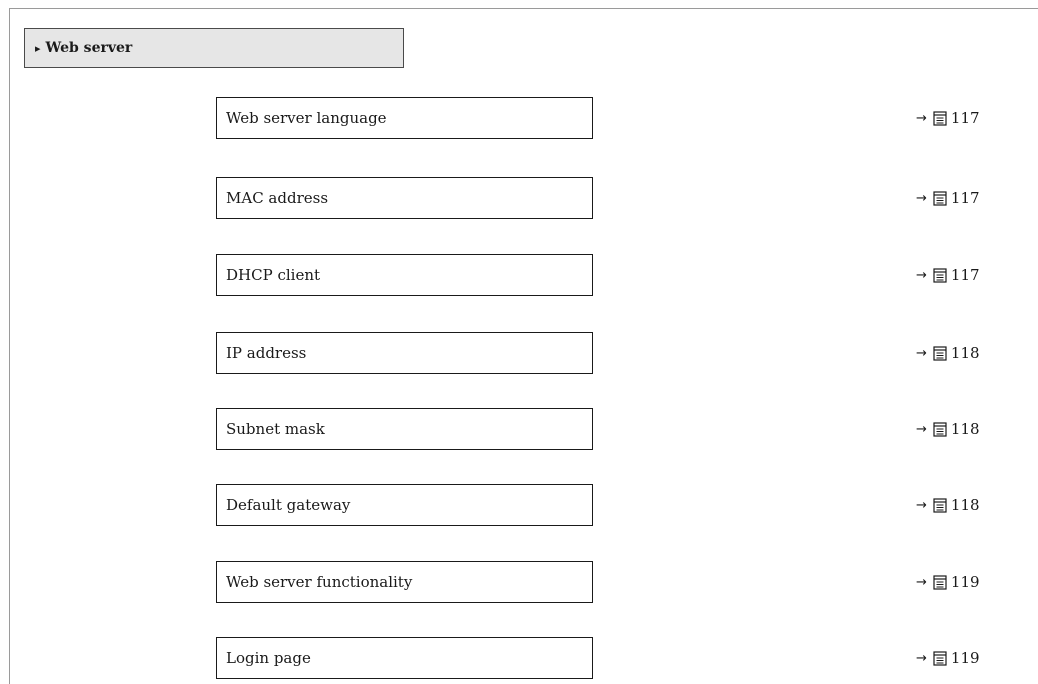 The width and height of the screenshot is (1038, 684). I want to click on parameter-box: IP address, so click(404, 353).